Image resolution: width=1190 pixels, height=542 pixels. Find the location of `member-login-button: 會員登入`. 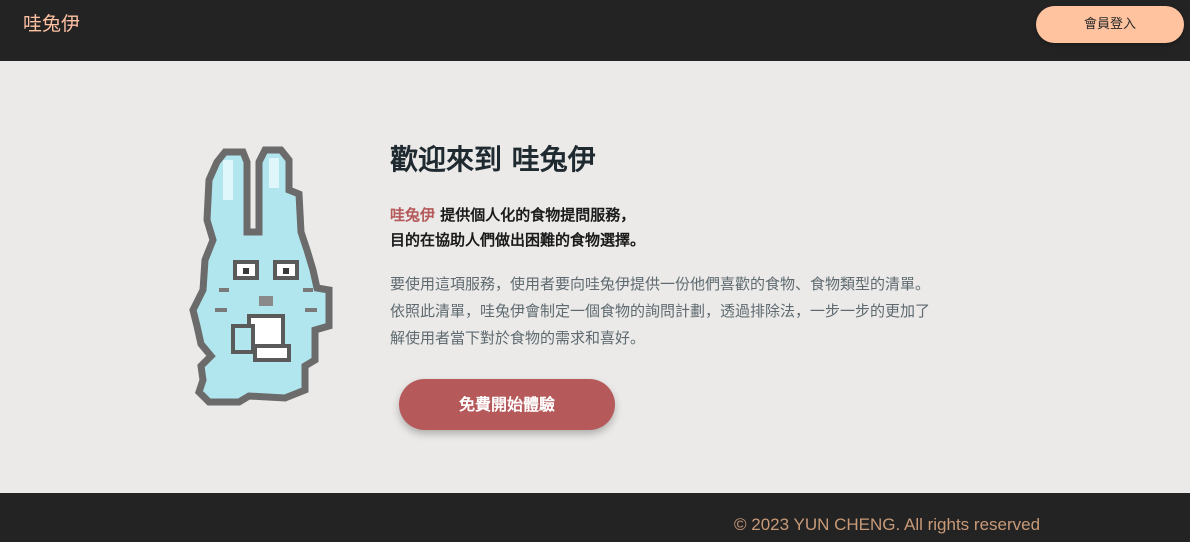

member-login-button: 會員登入 is located at coordinates (1110, 24).